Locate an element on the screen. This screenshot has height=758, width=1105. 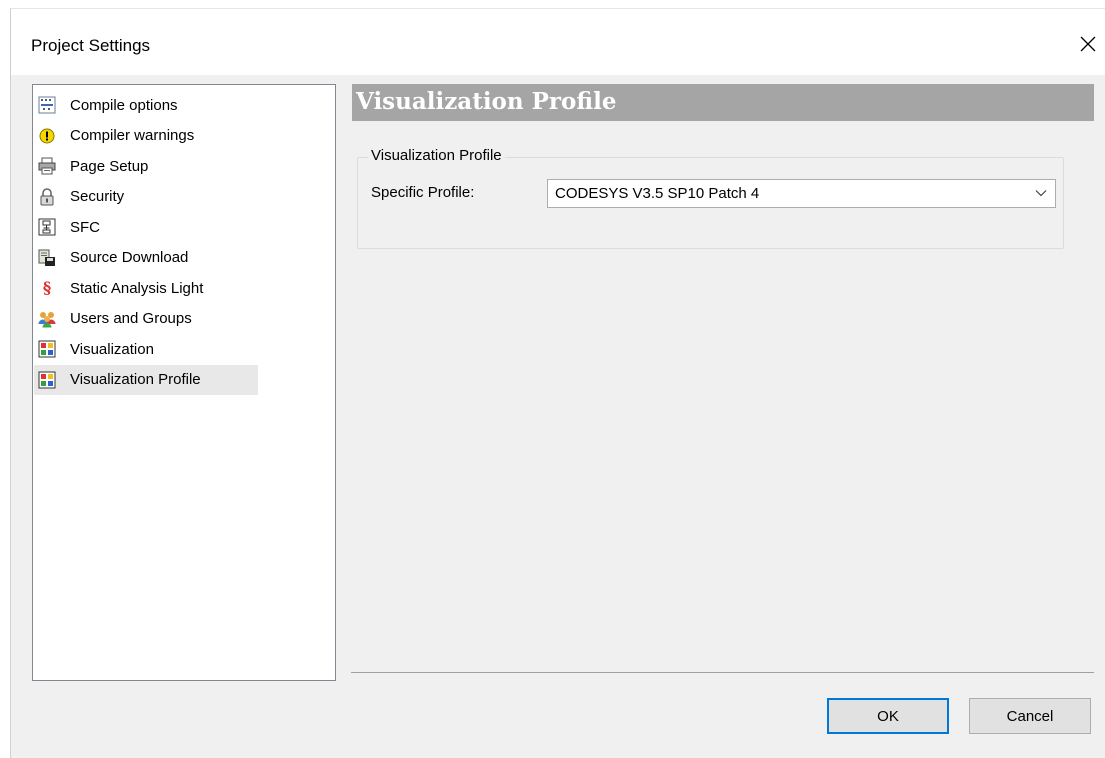
separator is located at coordinates (722, 672).